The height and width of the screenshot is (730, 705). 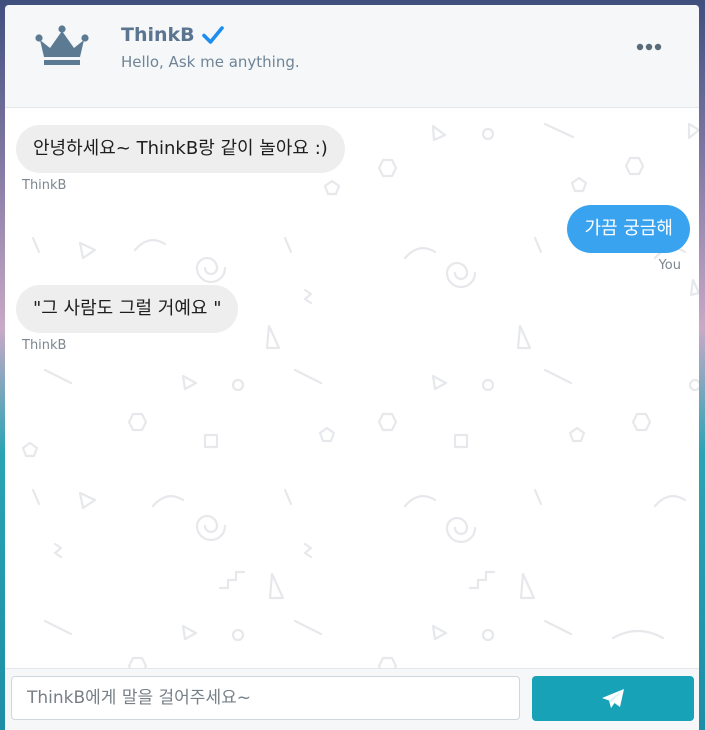 I want to click on message-composer, so click(x=352, y=699).